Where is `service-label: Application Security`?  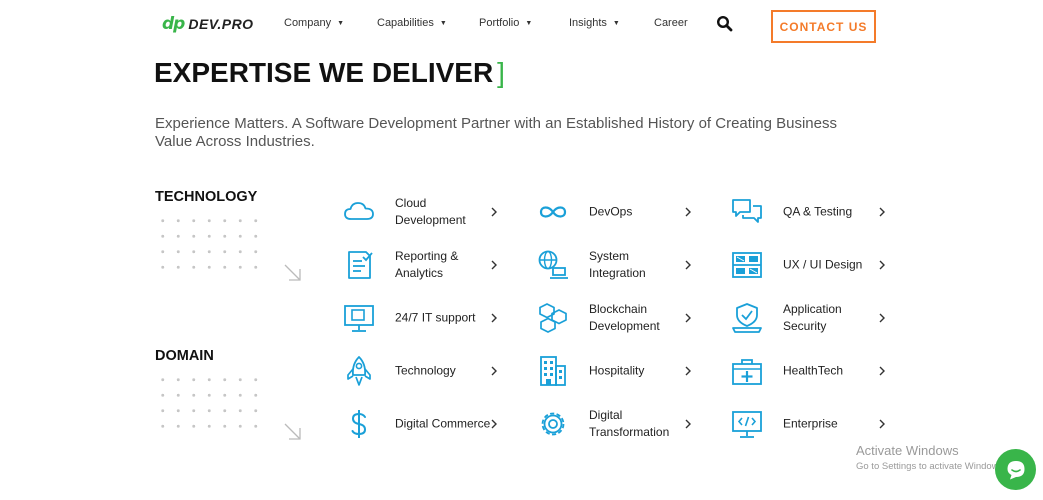
service-label: Application Security is located at coordinates (812, 317).